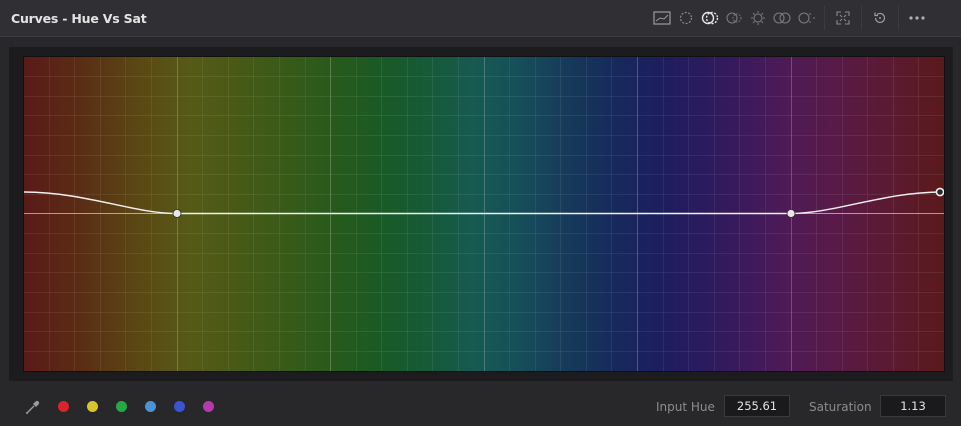 This screenshot has height=426, width=961. I want to click on saturation-field: 1.13, so click(913, 406).